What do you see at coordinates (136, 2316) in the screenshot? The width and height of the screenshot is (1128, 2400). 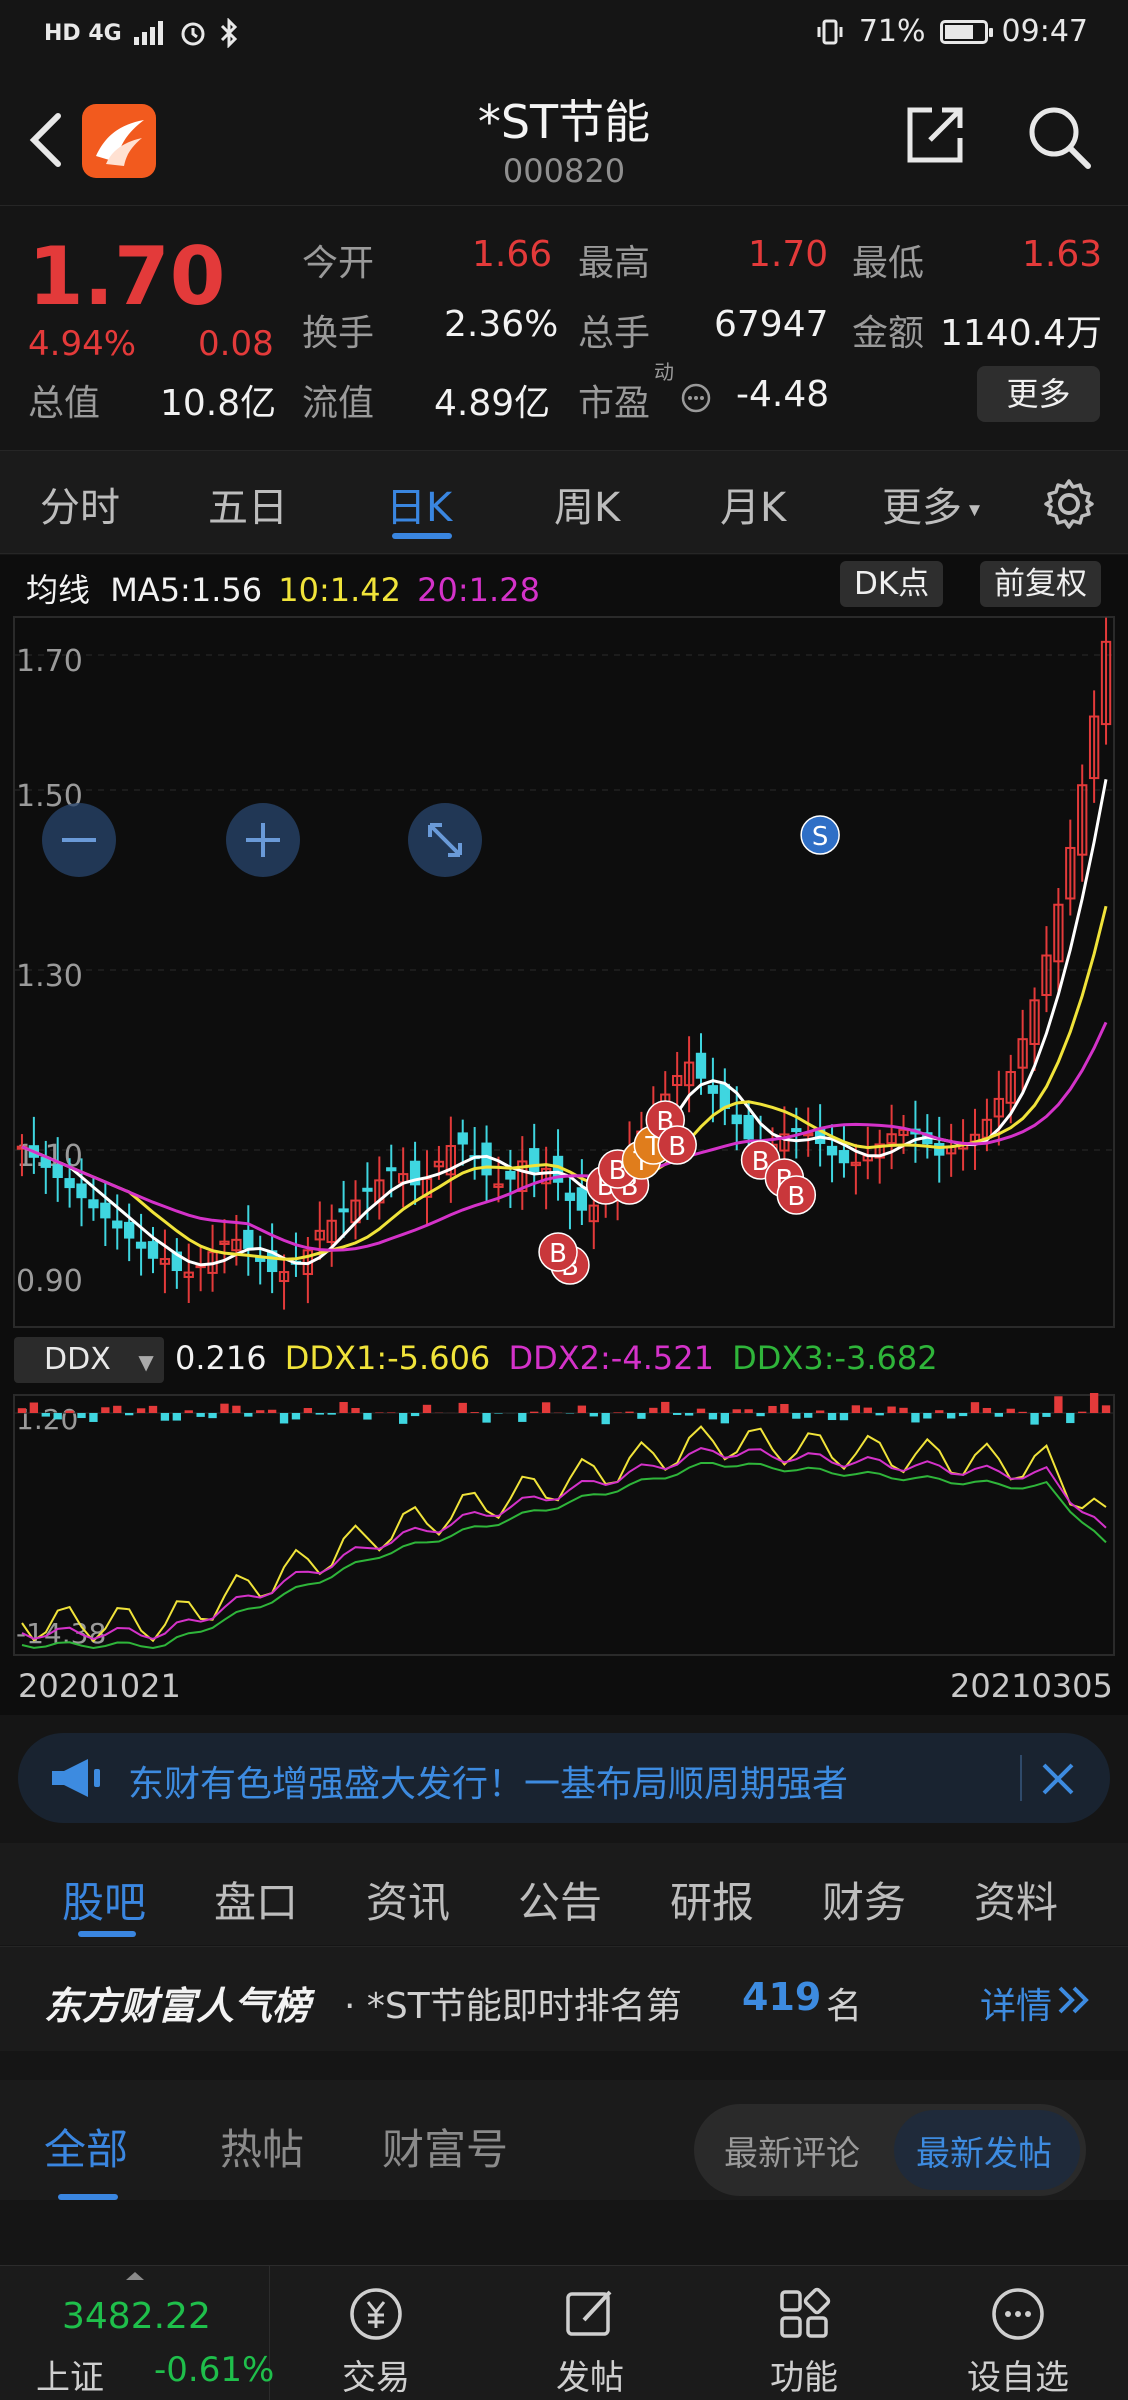 I see `index-value: 3482.22` at bounding box center [136, 2316].